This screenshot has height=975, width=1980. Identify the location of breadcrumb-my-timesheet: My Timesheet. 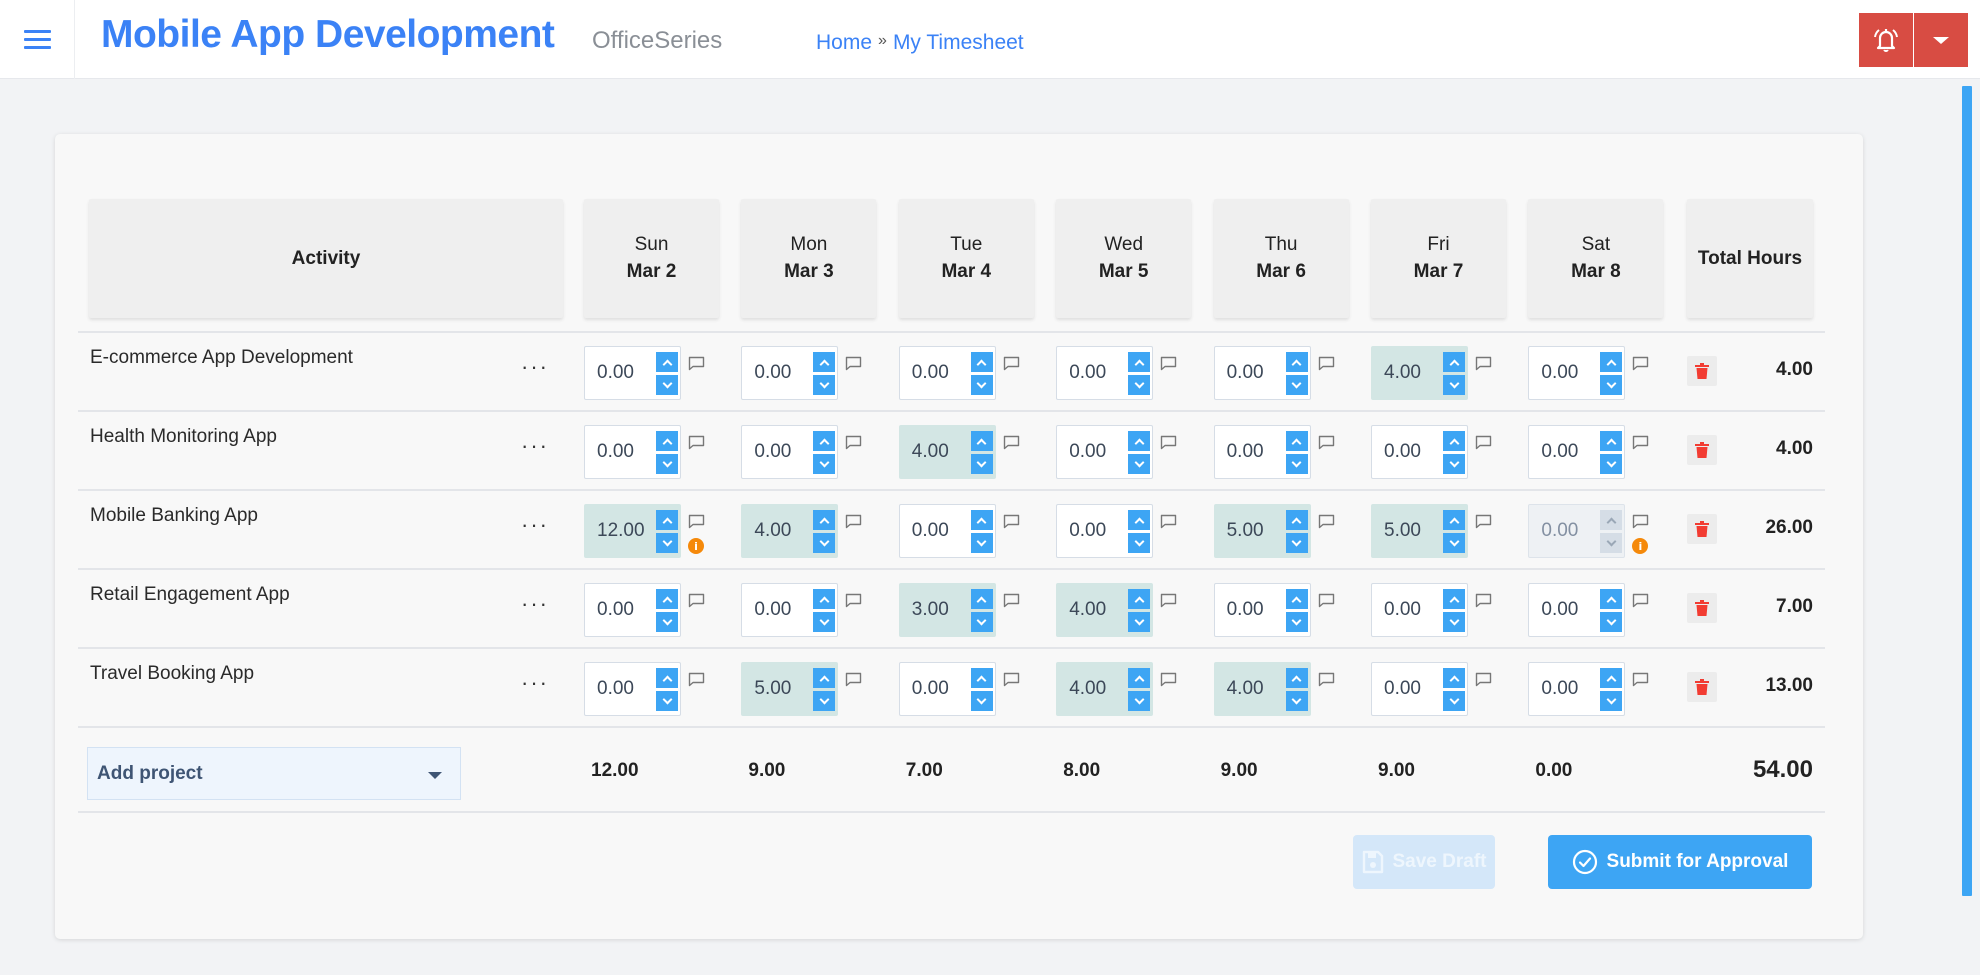
(958, 43).